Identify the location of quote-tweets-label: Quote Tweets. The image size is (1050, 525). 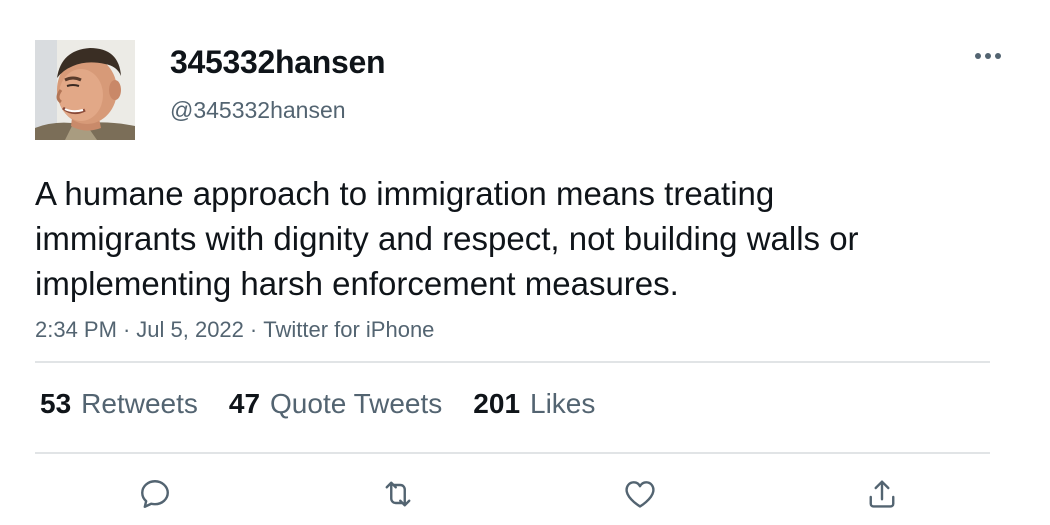
(356, 403).